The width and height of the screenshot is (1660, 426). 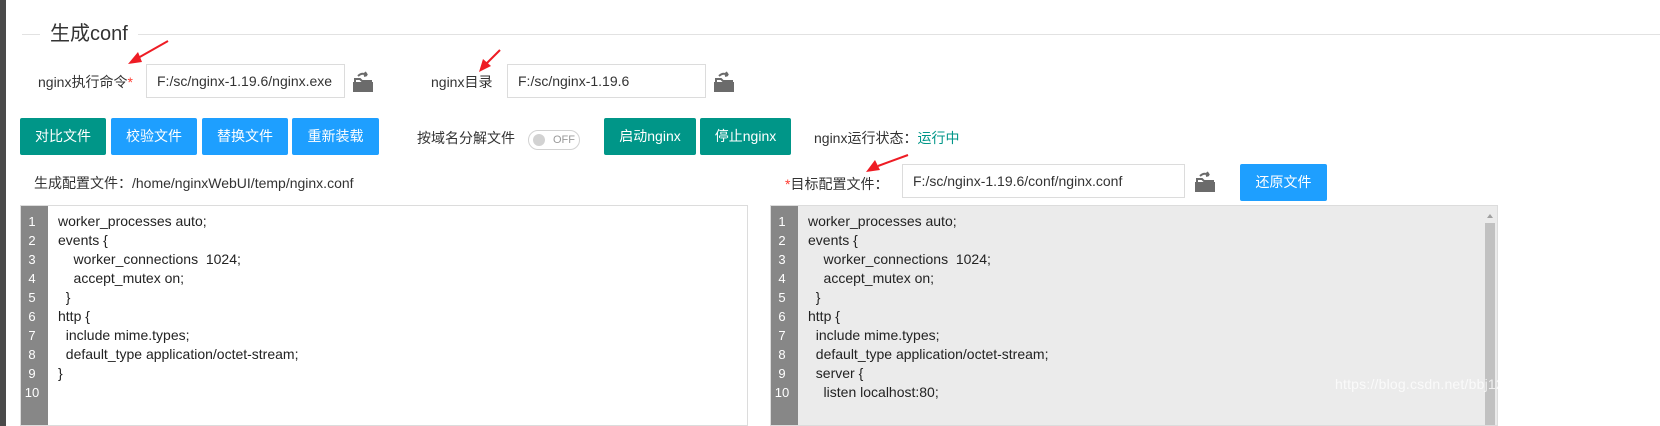 What do you see at coordinates (154, 136) in the screenshot?
I see `verify-file-button: 校验文件` at bounding box center [154, 136].